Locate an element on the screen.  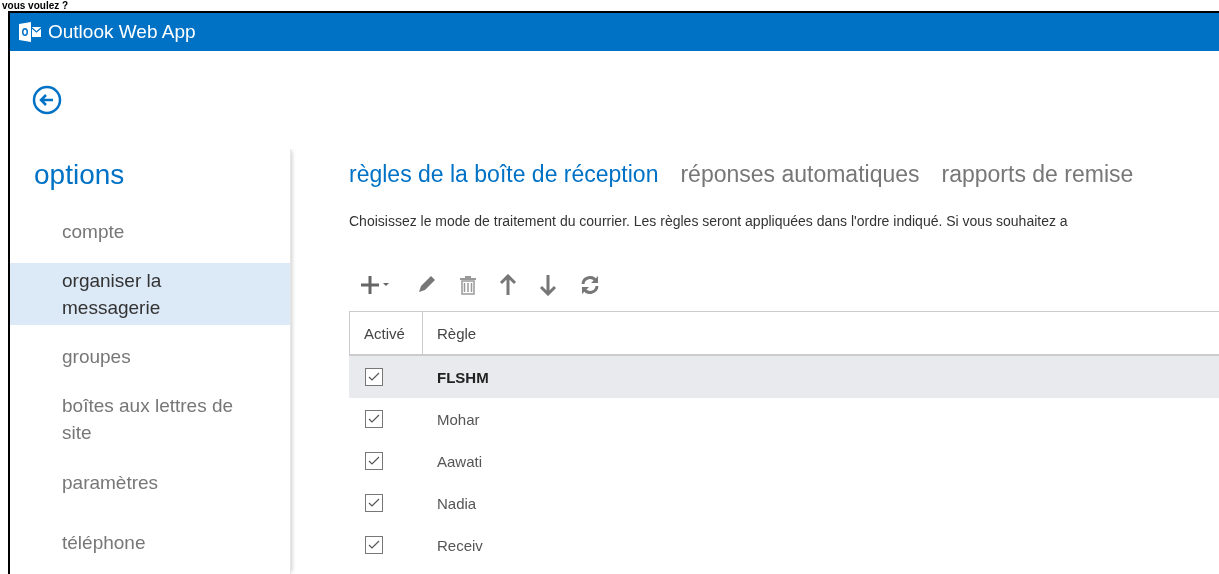
sidebar-item: groupes is located at coordinates (150, 356).